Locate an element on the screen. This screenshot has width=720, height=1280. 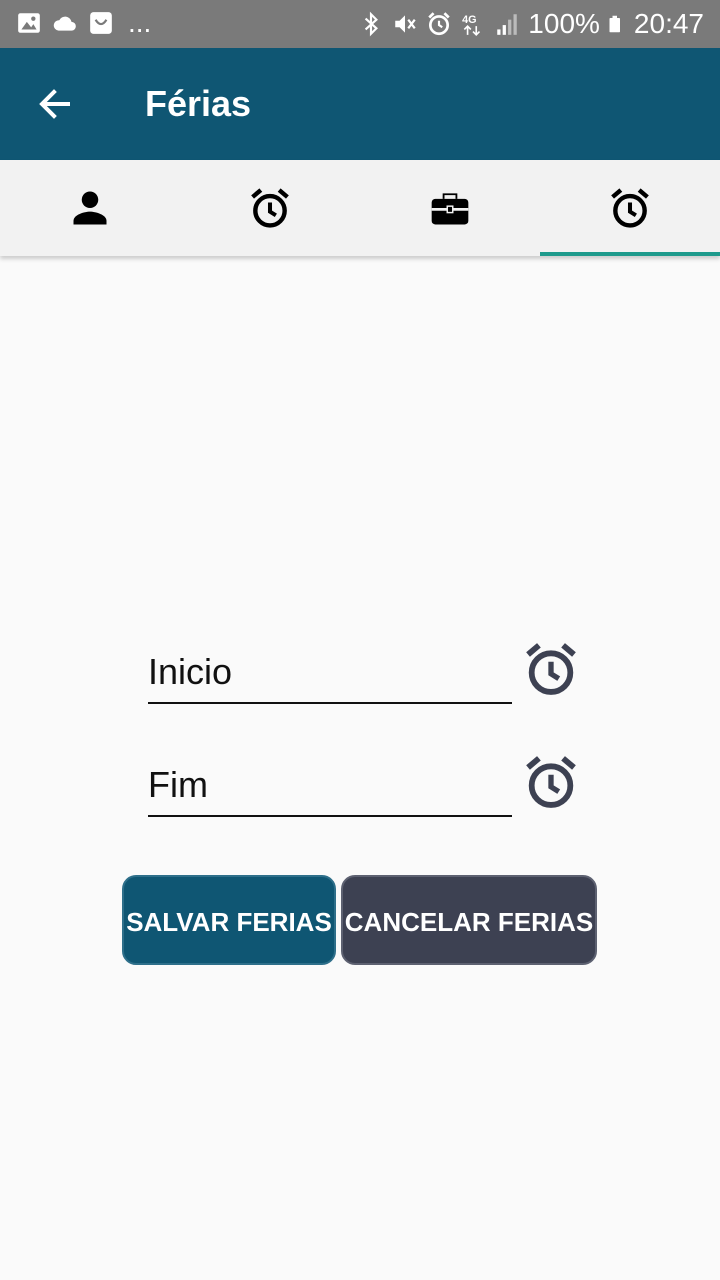
battery-icon is located at coordinates (614, 24).